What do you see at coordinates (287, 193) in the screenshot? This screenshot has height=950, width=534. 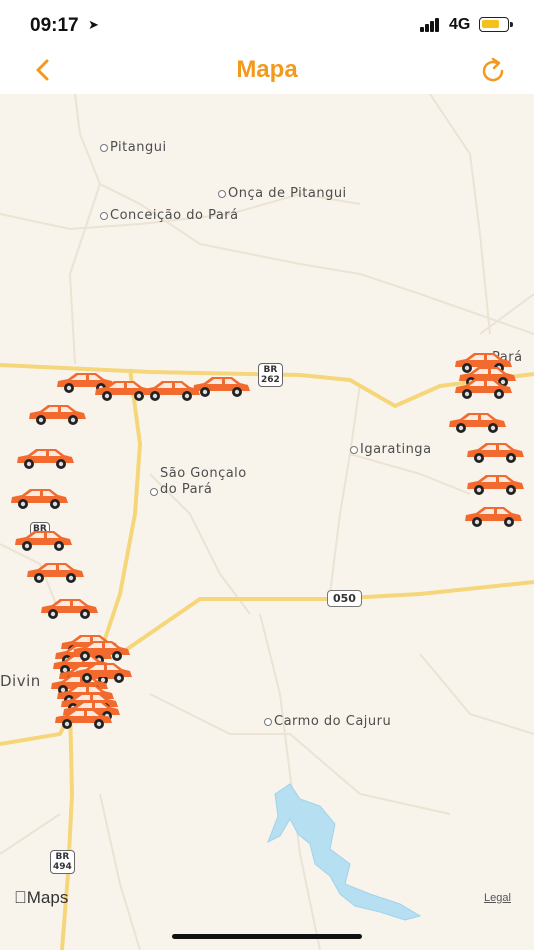 I see `place-label: Onça de Pitangui` at bounding box center [287, 193].